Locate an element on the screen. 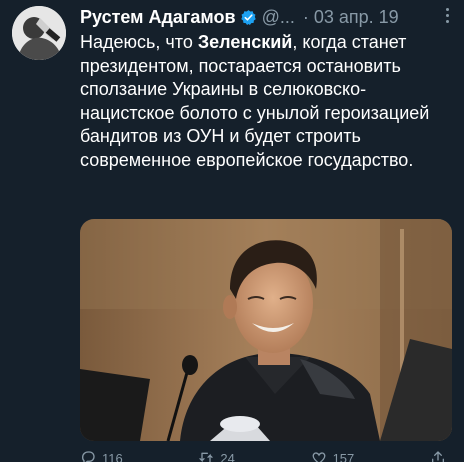  reply-button: 116 is located at coordinates (101, 455).